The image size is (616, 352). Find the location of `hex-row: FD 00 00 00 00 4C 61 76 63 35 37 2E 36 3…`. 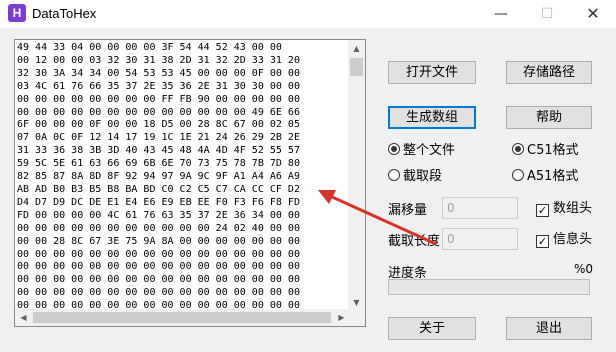

hex-row: FD 00 00 00 00 4C 61 76 63 35 37 2E 36 3… is located at coordinates (158, 215).